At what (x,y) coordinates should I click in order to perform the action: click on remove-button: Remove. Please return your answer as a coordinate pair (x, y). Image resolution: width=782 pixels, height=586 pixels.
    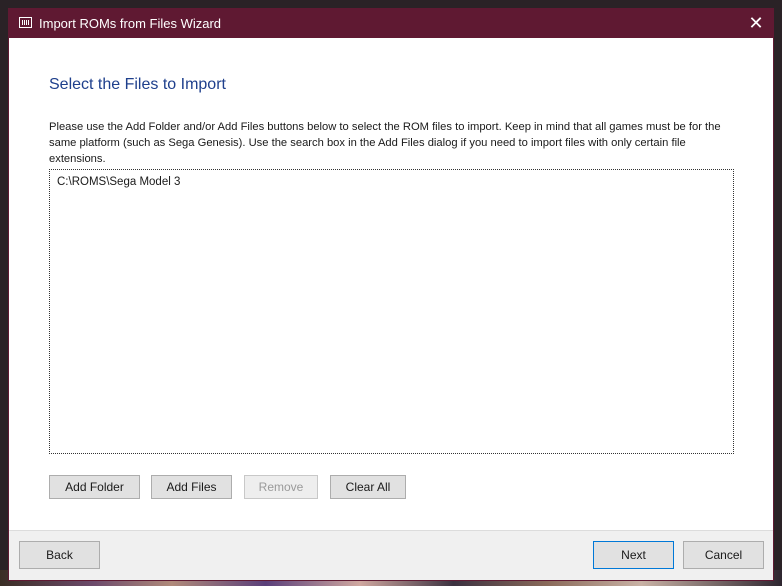
    Looking at the image, I should click on (281, 487).